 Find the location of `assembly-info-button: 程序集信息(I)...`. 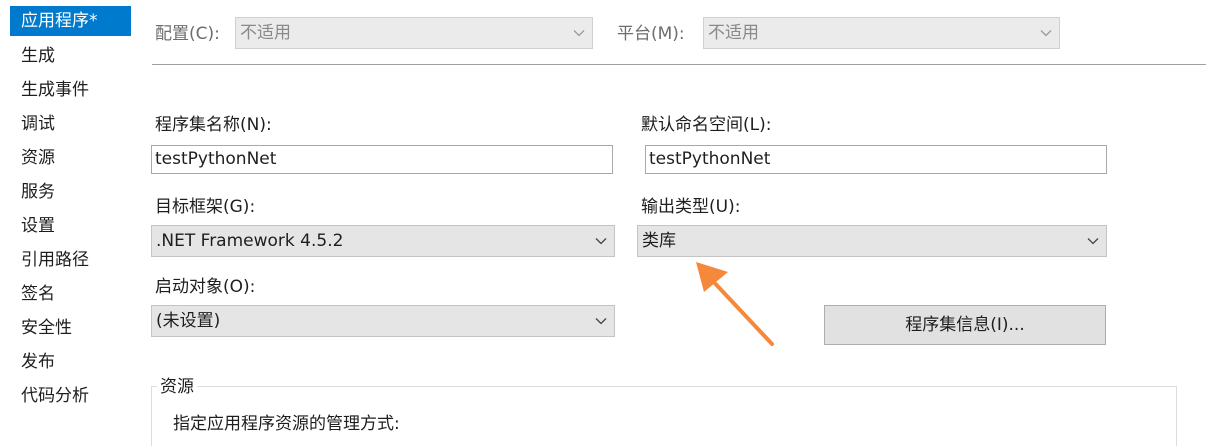

assembly-info-button: 程序集信息(I)... is located at coordinates (965, 325).